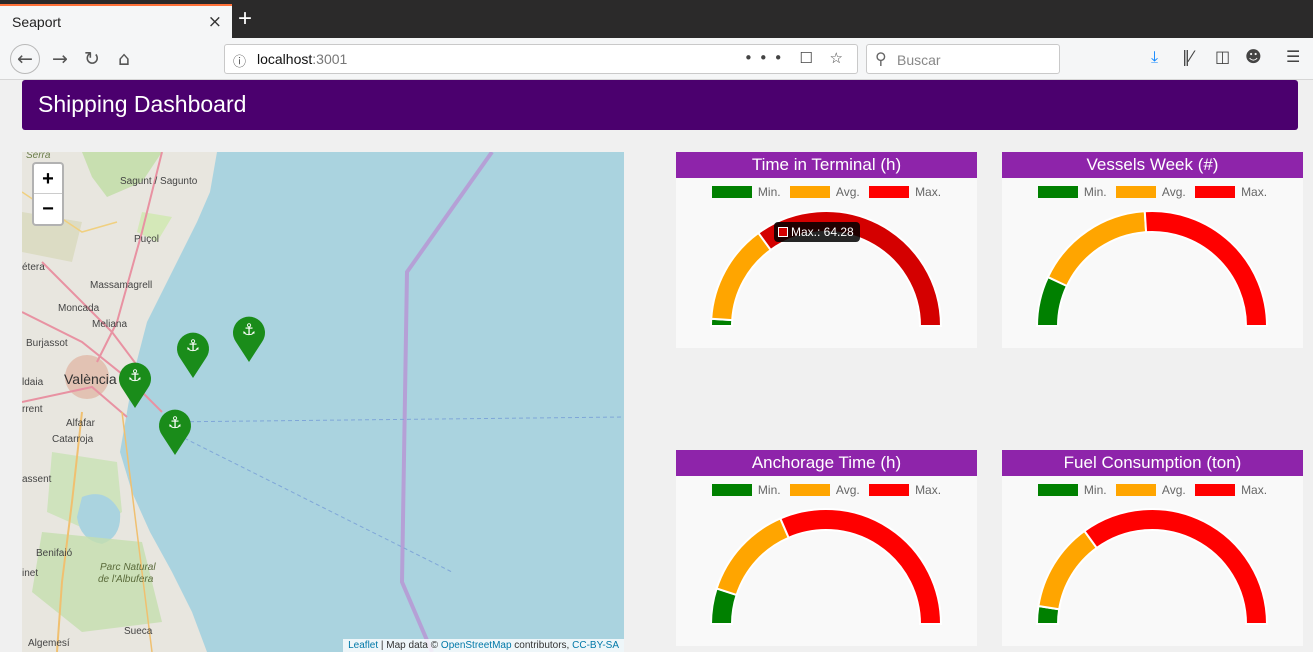 This screenshot has width=1313, height=652. Describe the element at coordinates (37, 22) in the screenshot. I see `tab-title: Seaport` at that location.